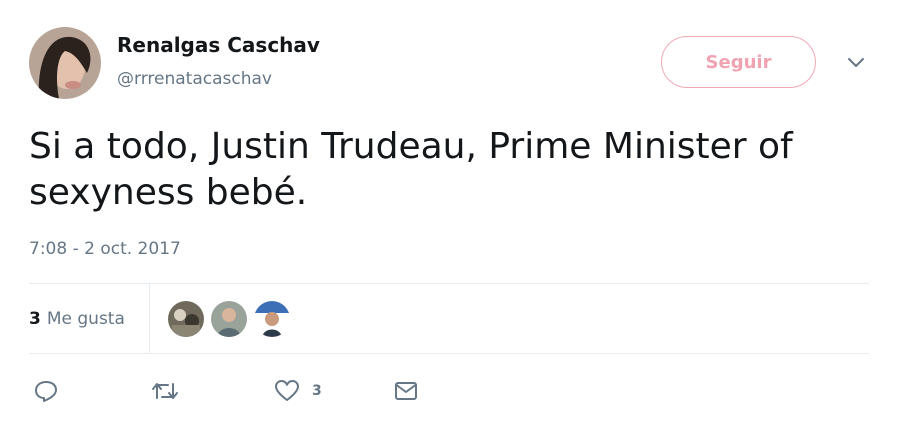  I want to click on author-avatar, so click(65, 63).